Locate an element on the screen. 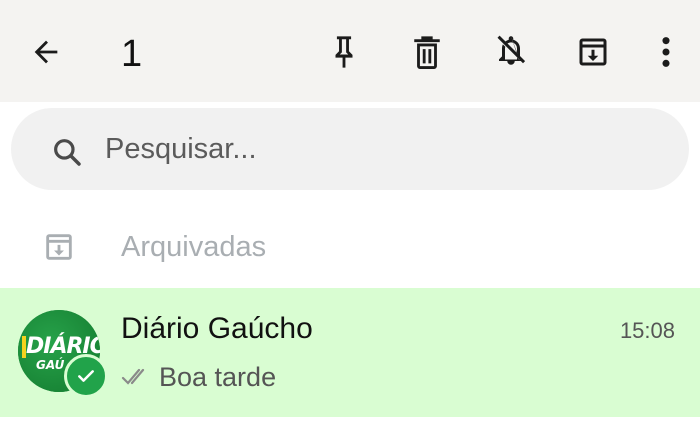 The image size is (700, 421). search-icon is located at coordinates (67, 152).